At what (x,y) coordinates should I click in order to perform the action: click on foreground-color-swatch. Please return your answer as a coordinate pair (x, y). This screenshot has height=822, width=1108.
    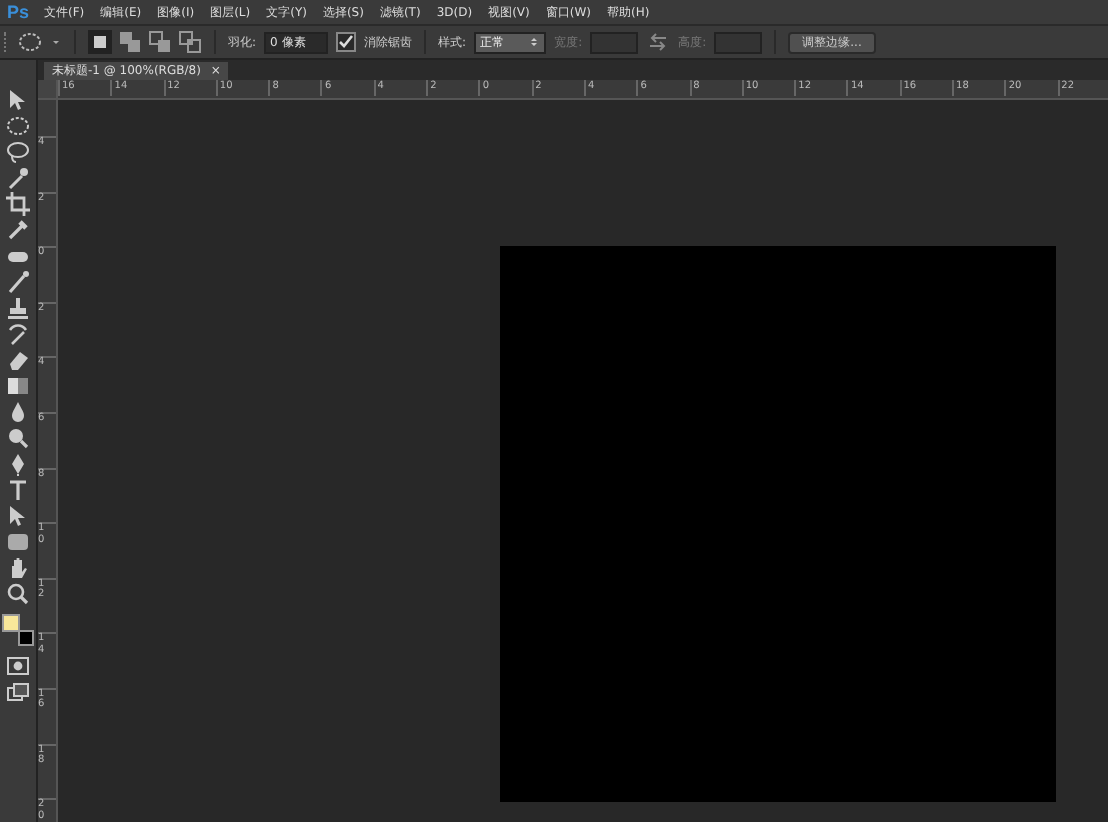
    Looking at the image, I should click on (11, 623).